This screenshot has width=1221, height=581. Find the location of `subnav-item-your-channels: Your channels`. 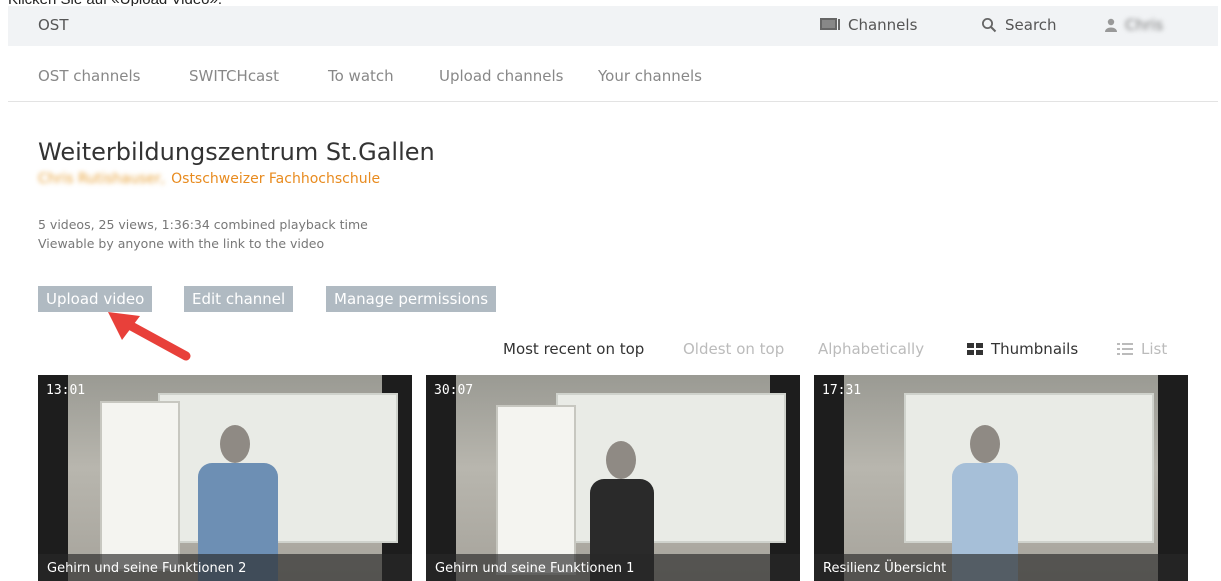

subnav-item-your-channels: Your channels is located at coordinates (650, 76).